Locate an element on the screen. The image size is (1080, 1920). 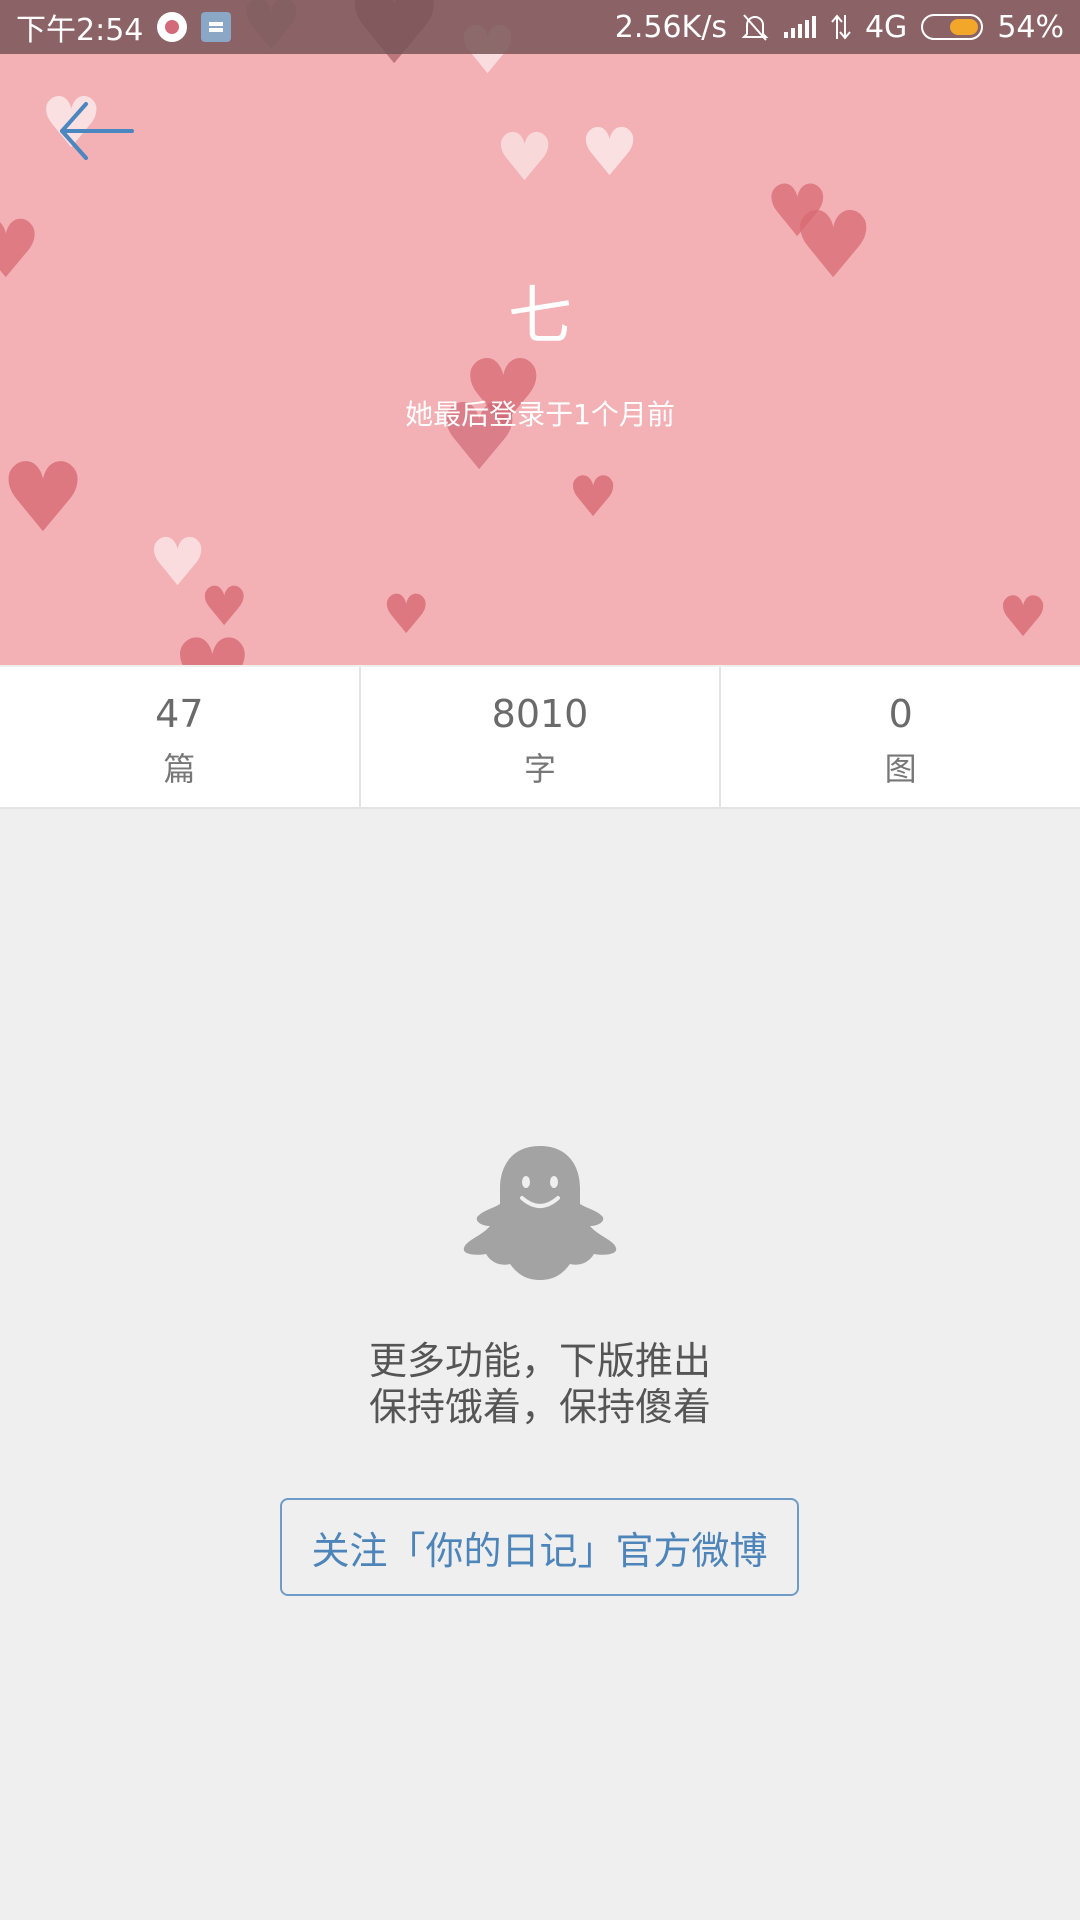
arrow-left-icon is located at coordinates (97, 131).